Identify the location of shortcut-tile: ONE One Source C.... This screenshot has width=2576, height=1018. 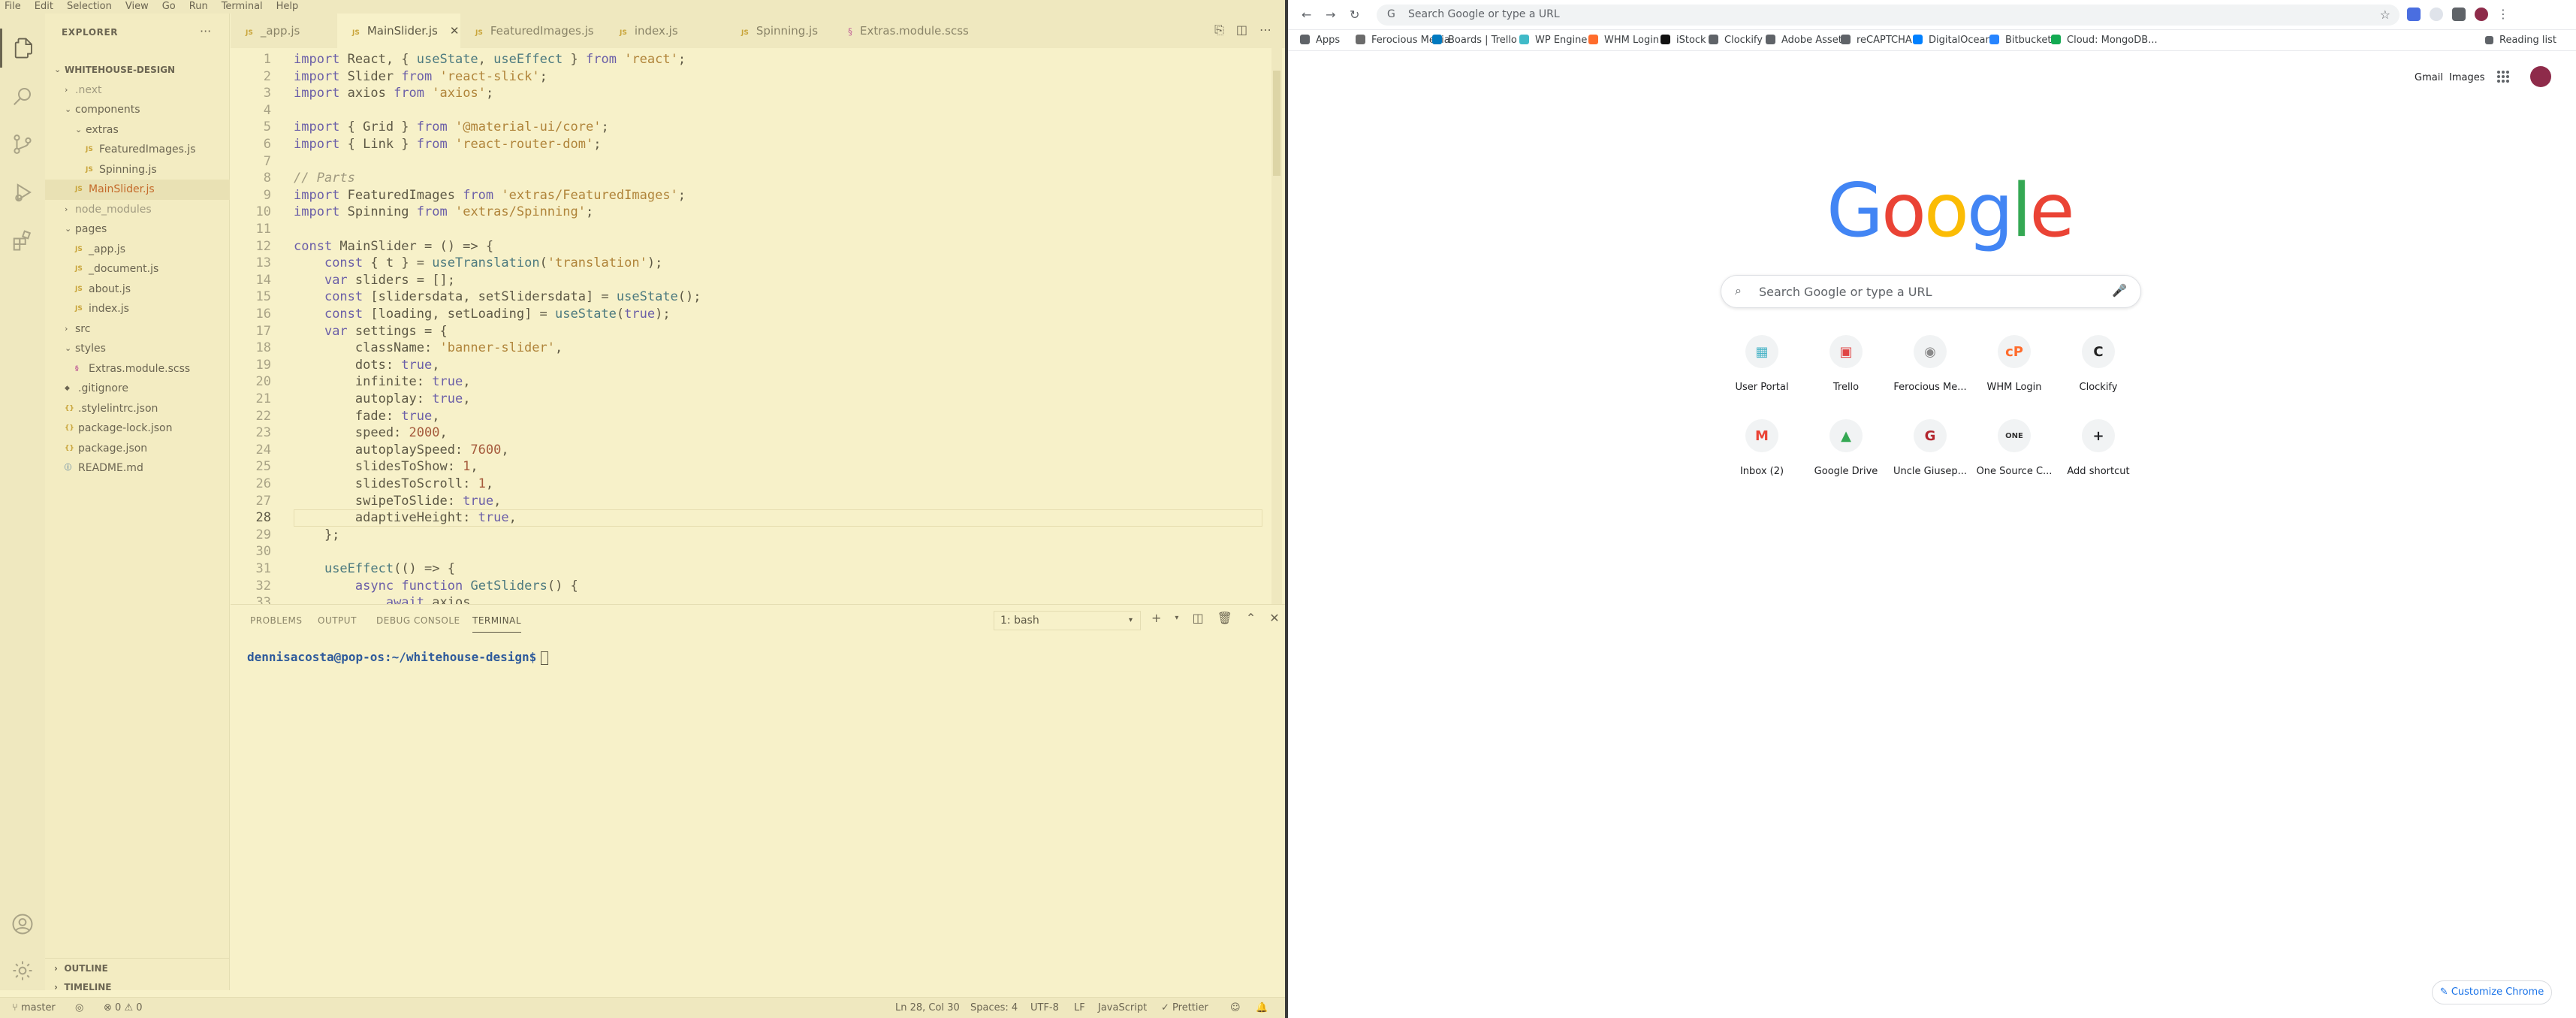
(2015, 461).